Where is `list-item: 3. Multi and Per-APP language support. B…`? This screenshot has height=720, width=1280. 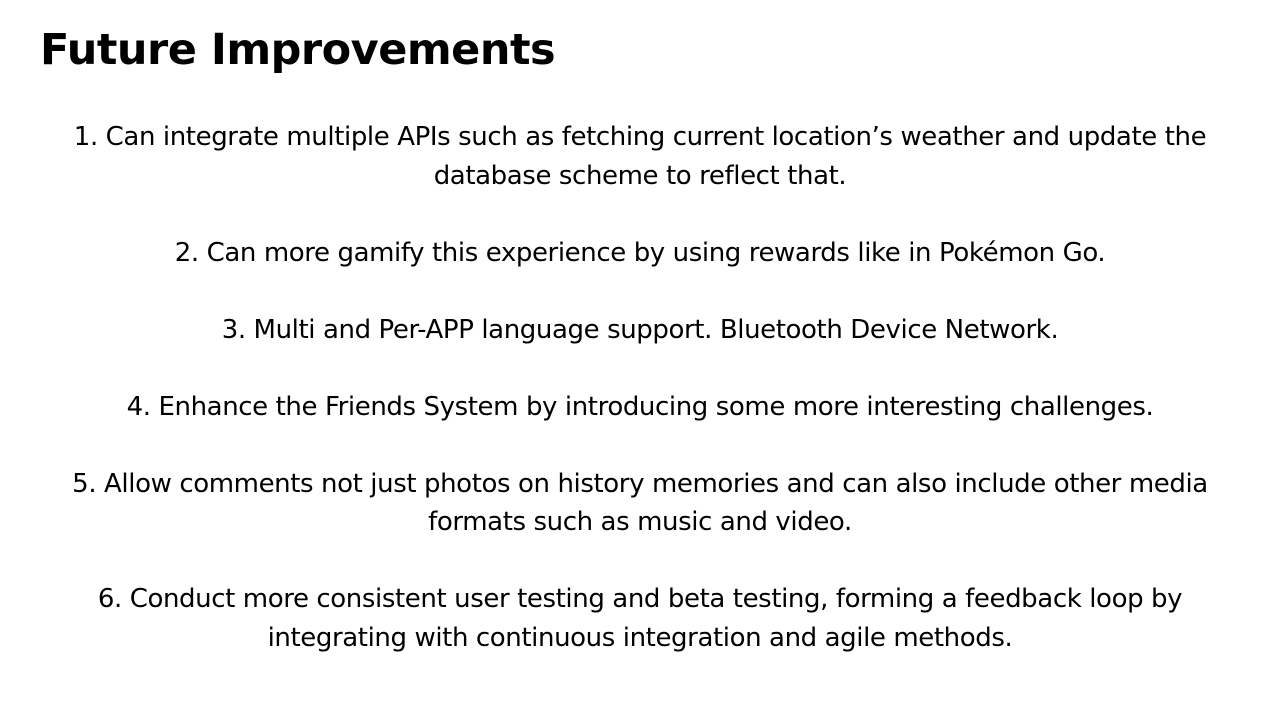 list-item: 3. Multi and Per-APP language support. B… is located at coordinates (640, 329).